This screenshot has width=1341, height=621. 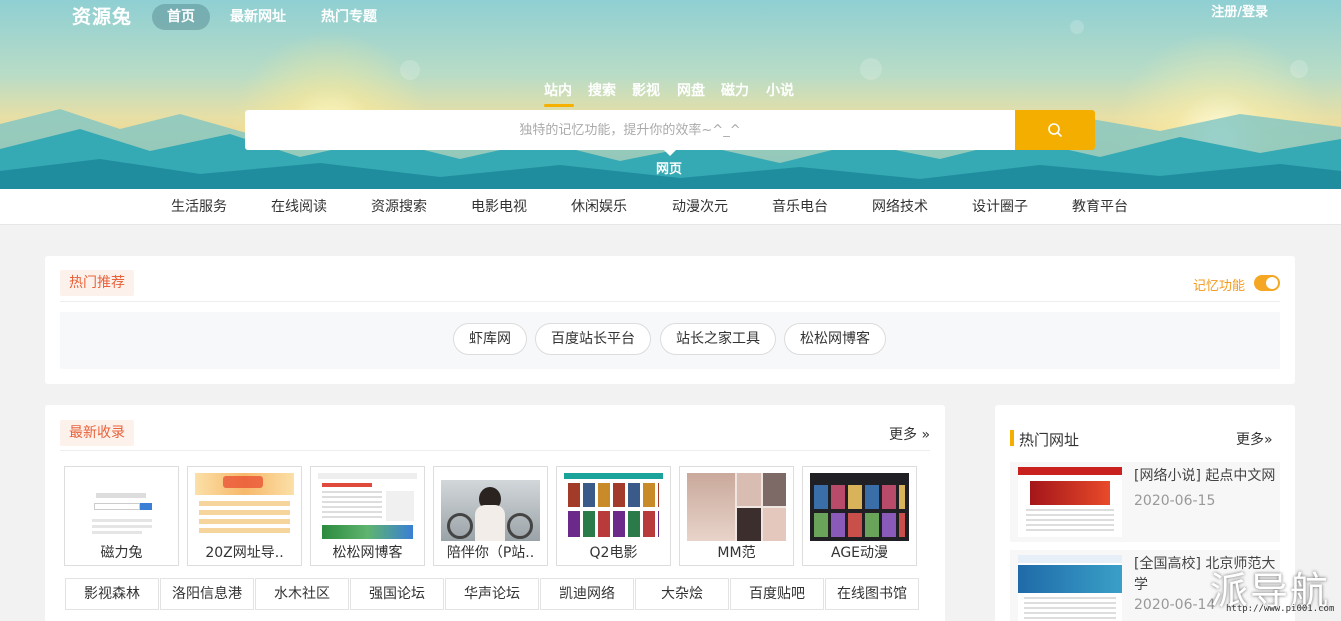 I want to click on search-tab-novel: 小说, so click(x=780, y=90).